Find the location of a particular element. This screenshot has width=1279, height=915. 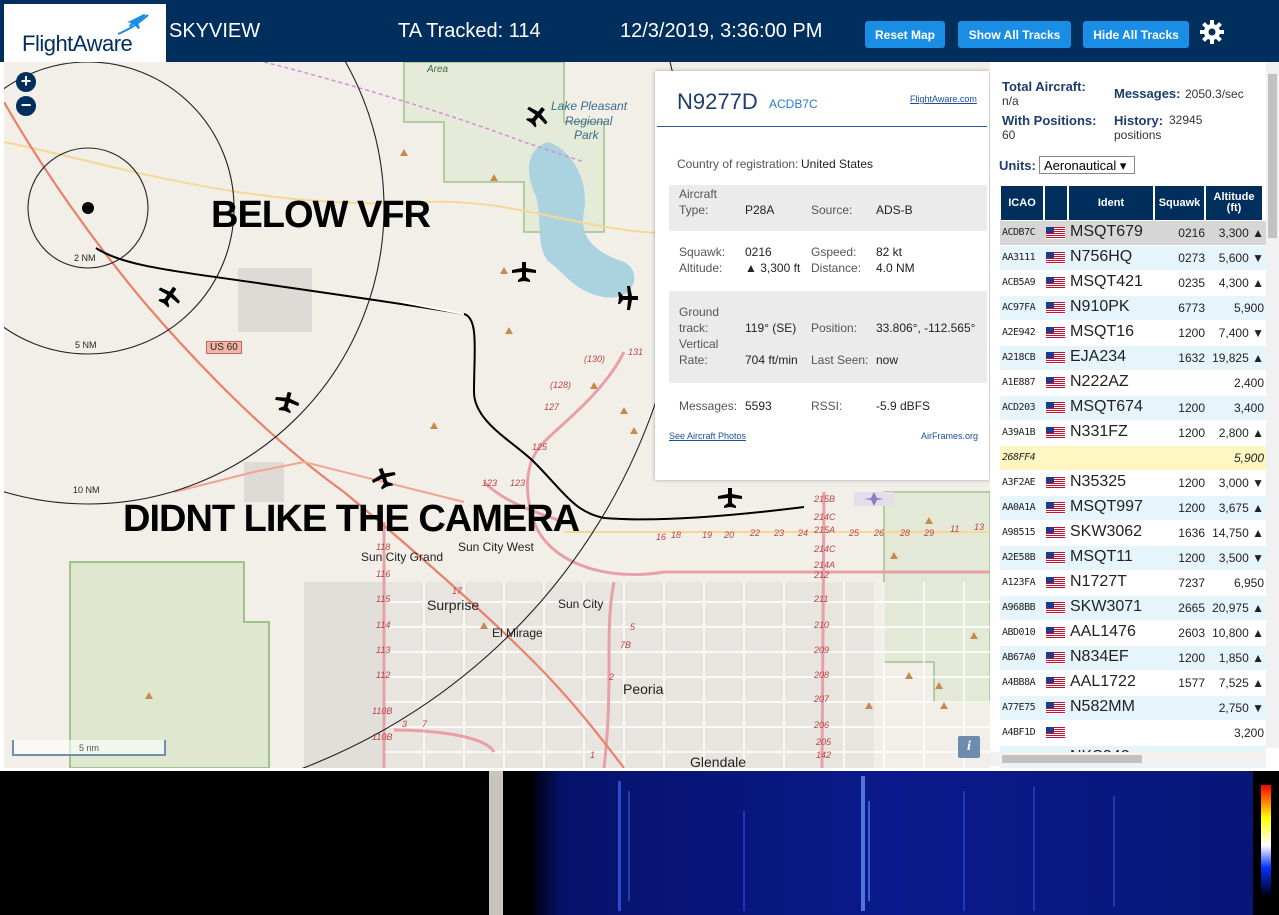

type-label-2: Type: is located at coordinates (694, 210).